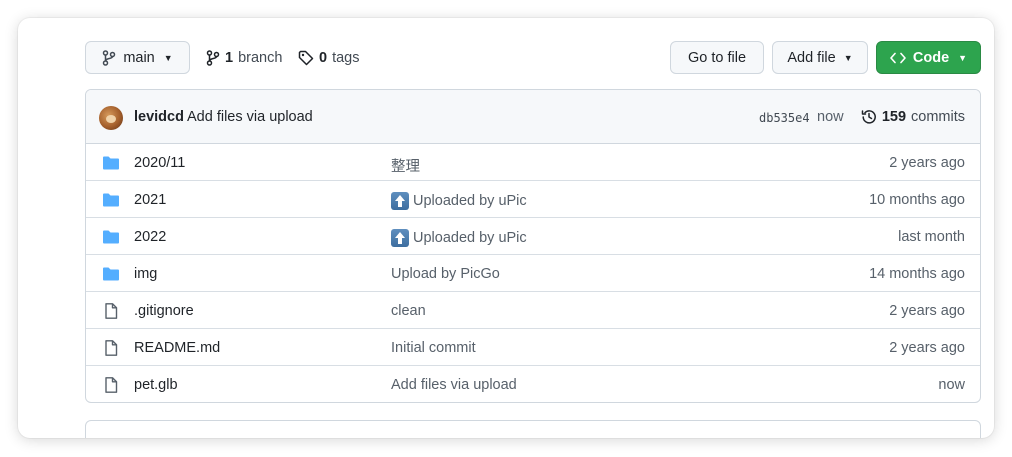 This screenshot has height=457, width=1012. I want to click on commit-count-word: commits, so click(938, 117).